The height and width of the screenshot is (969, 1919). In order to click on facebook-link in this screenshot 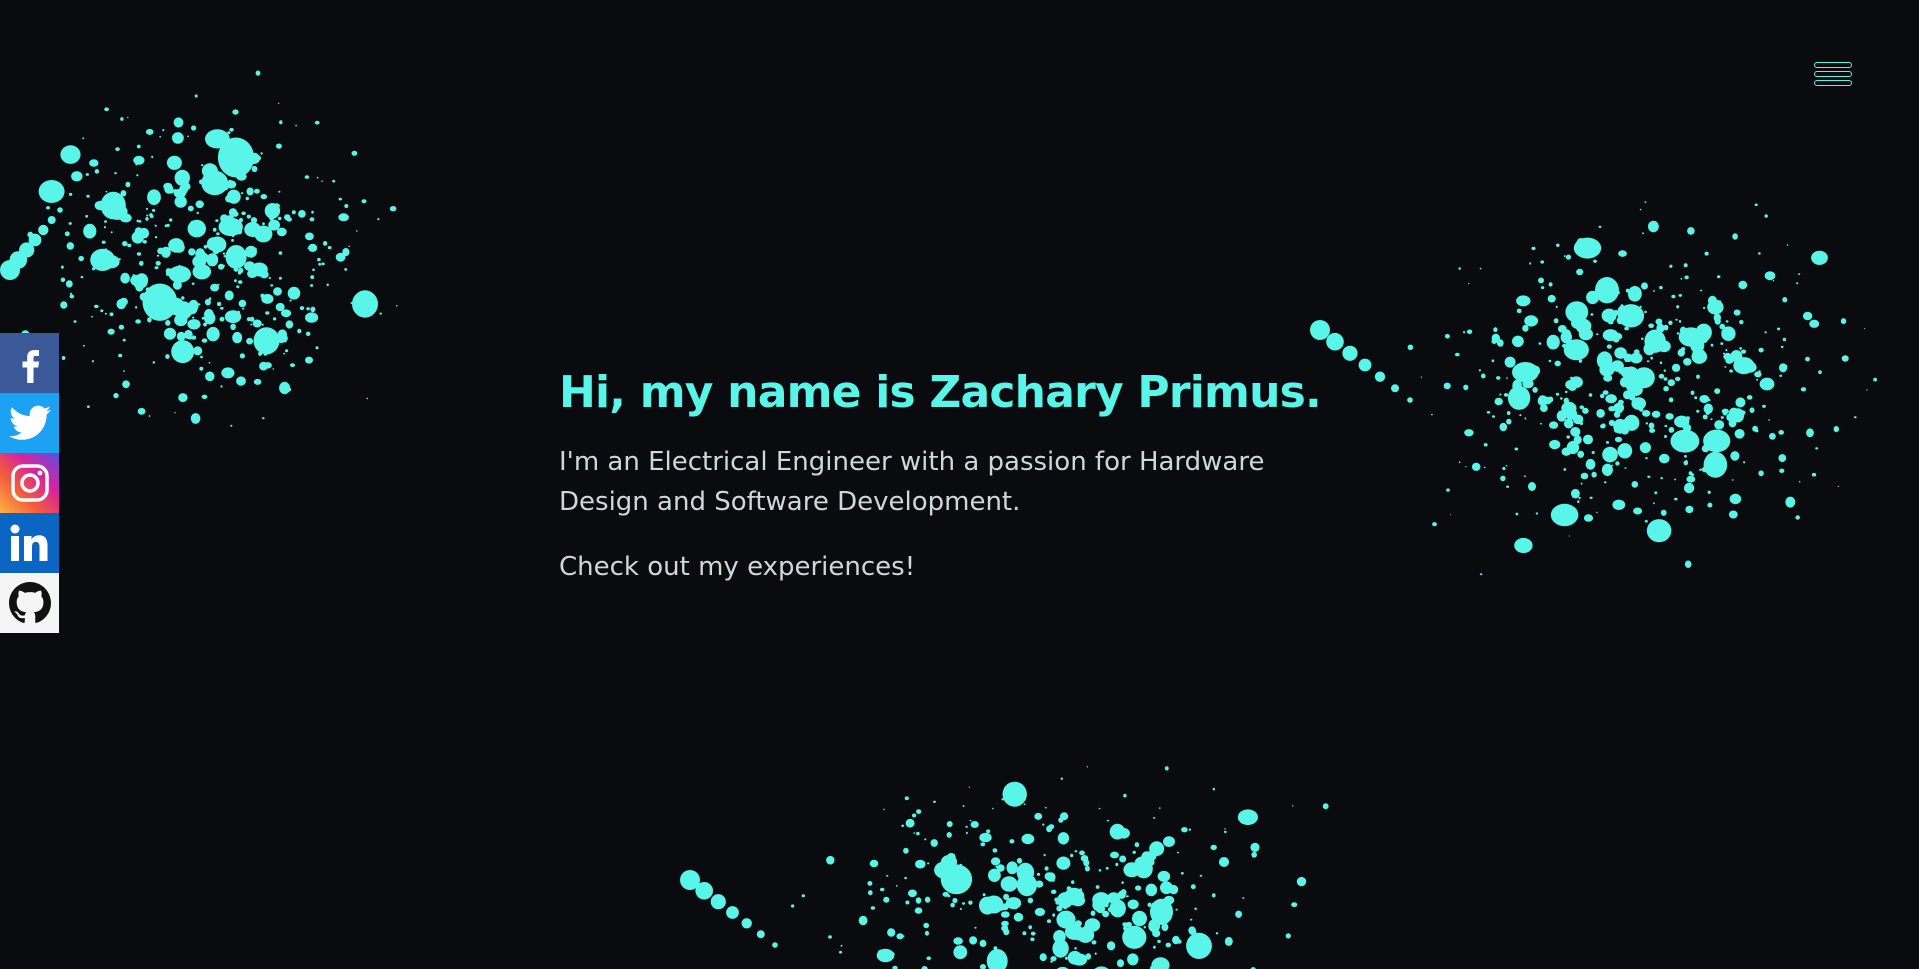, I will do `click(29, 363)`.